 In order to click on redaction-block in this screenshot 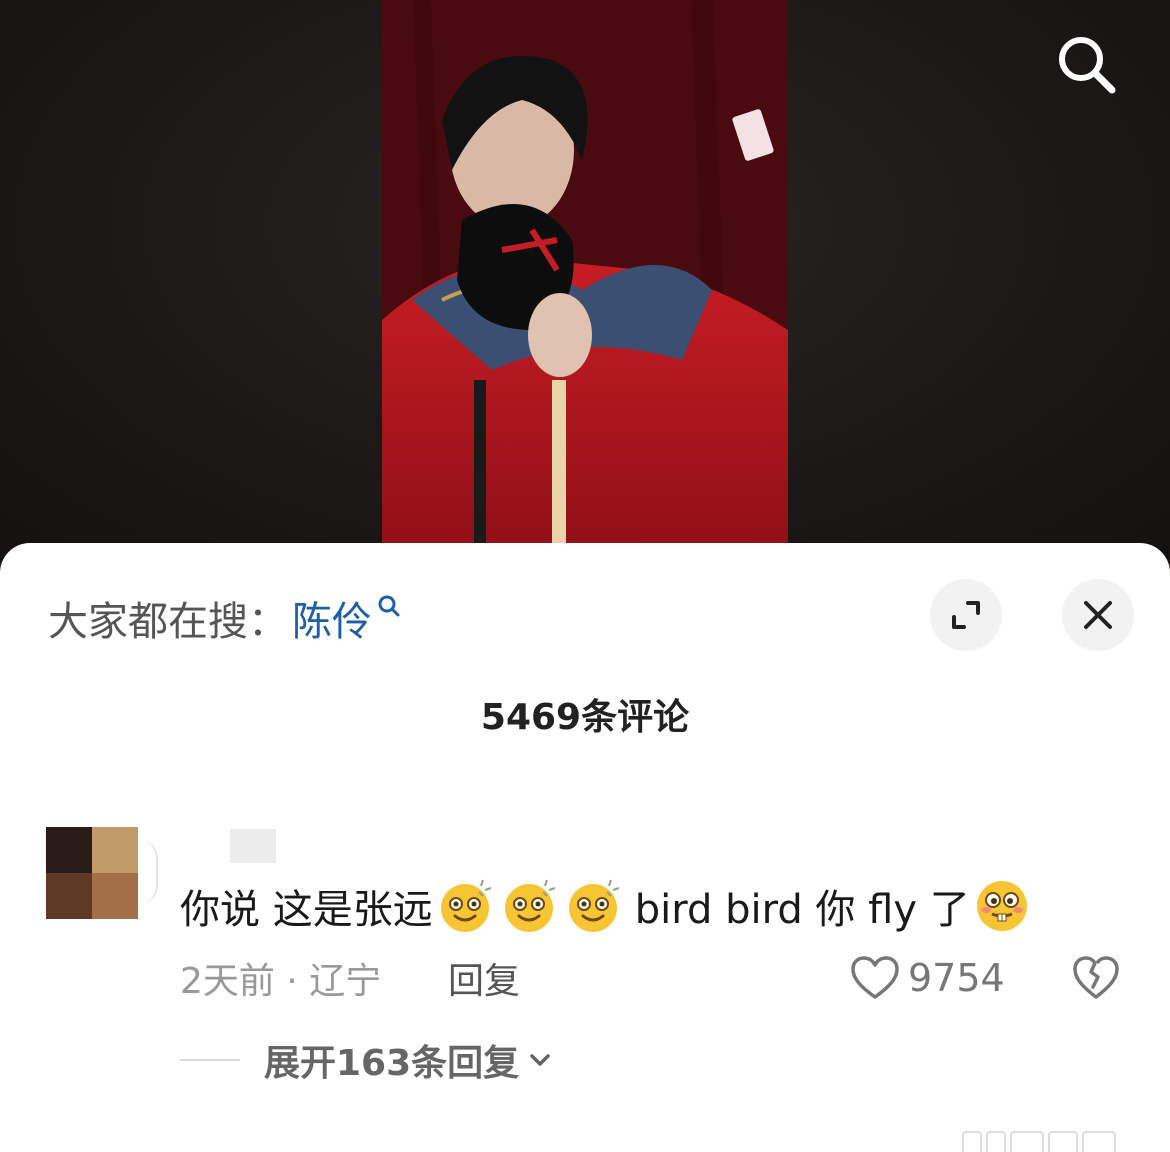, I will do `click(253, 846)`.